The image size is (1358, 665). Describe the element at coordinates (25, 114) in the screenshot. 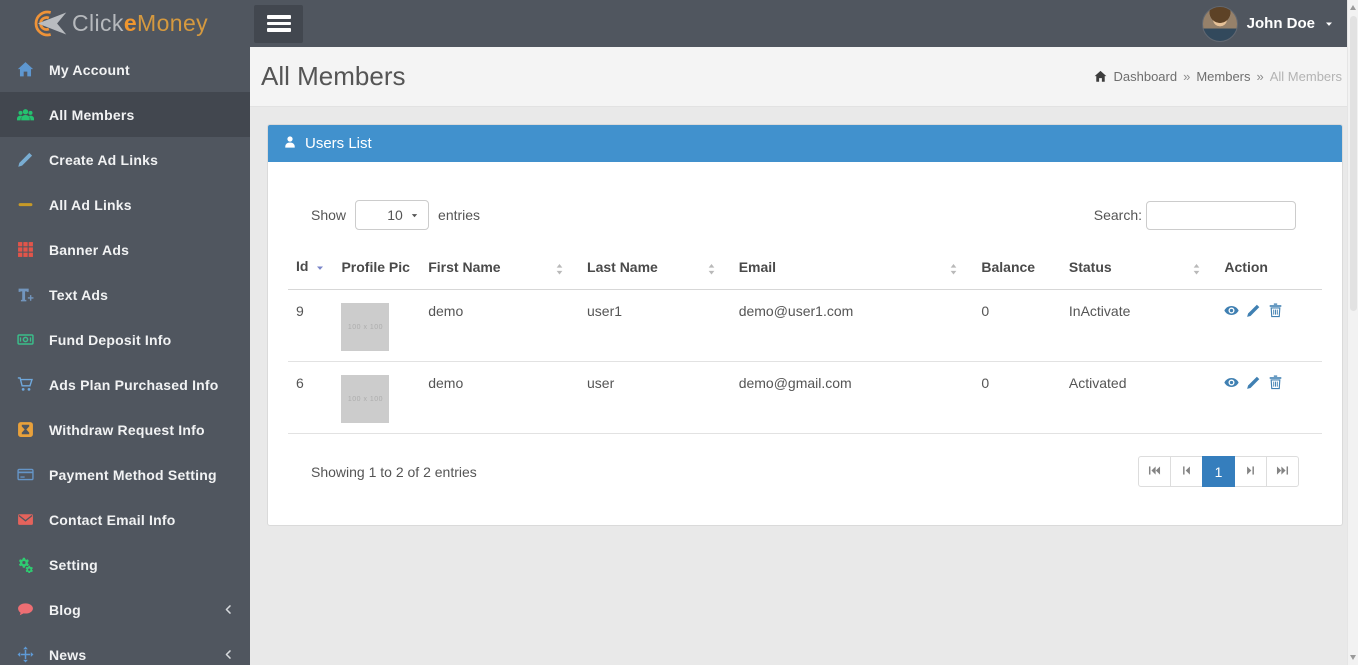

I see `users-icon` at that location.